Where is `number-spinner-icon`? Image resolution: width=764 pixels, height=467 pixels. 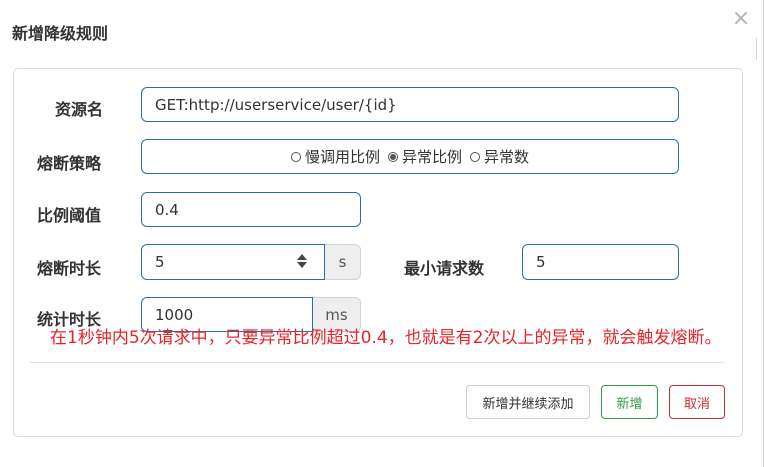
number-spinner-icon is located at coordinates (302, 262).